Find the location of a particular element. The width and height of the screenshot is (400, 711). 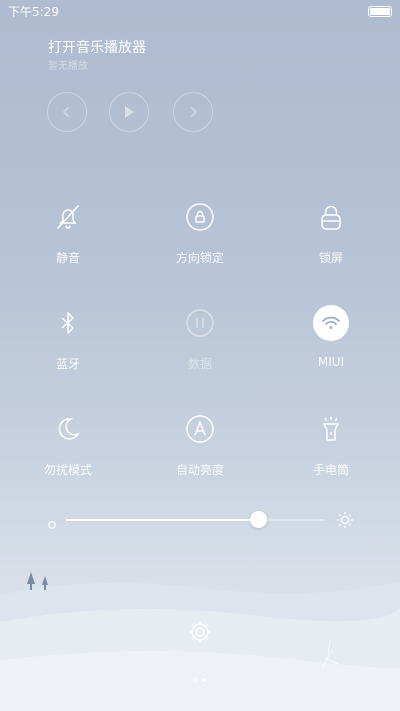

chevron-left-icon is located at coordinates (66, 112).